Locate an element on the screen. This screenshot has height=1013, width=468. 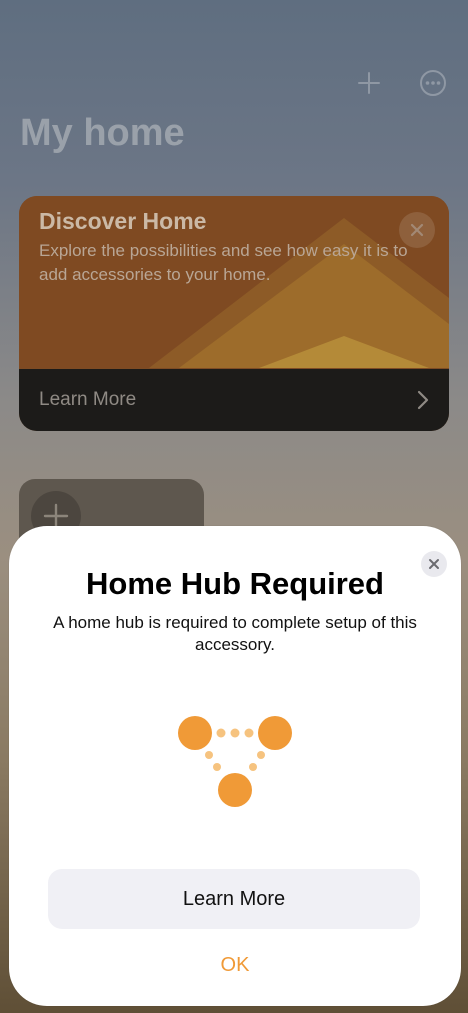
ellipsis-circle-icon is located at coordinates (433, 83).